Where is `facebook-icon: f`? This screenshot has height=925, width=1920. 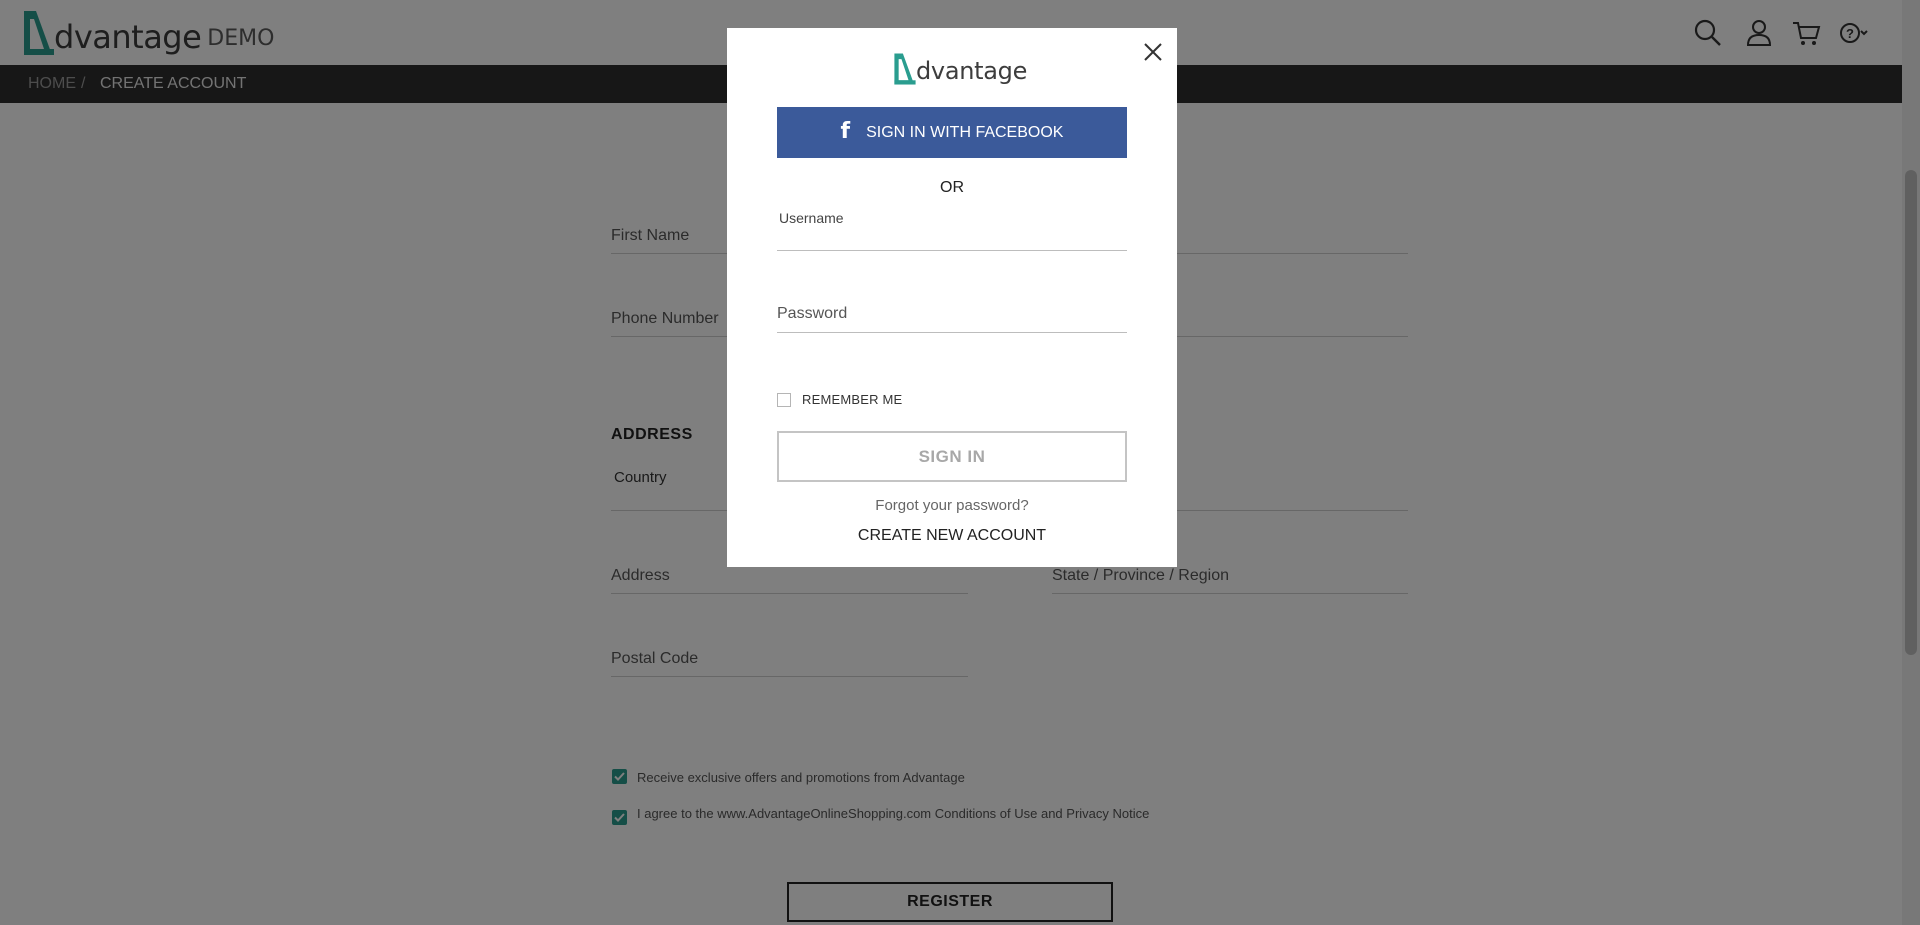 facebook-icon: f is located at coordinates (845, 131).